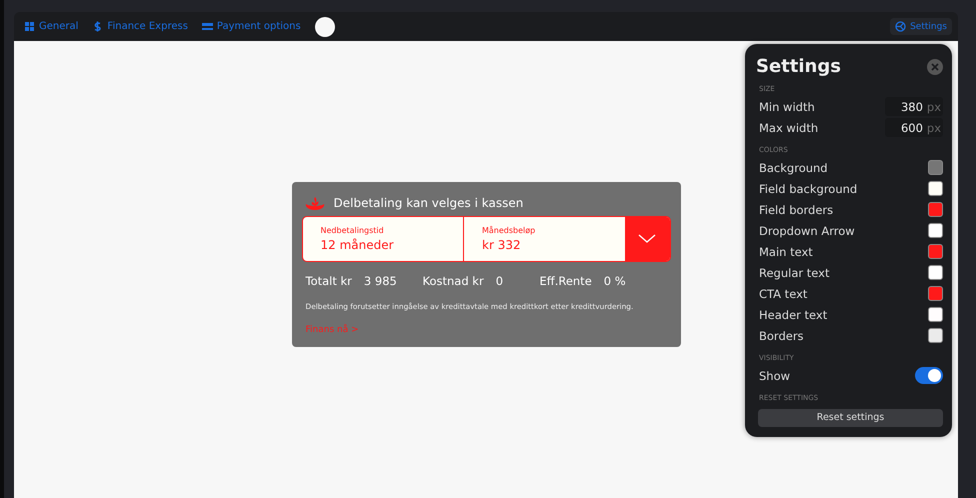 This screenshot has height=498, width=976. Describe the element at coordinates (796, 209) in the screenshot. I see `setting-label: Field borders` at that location.